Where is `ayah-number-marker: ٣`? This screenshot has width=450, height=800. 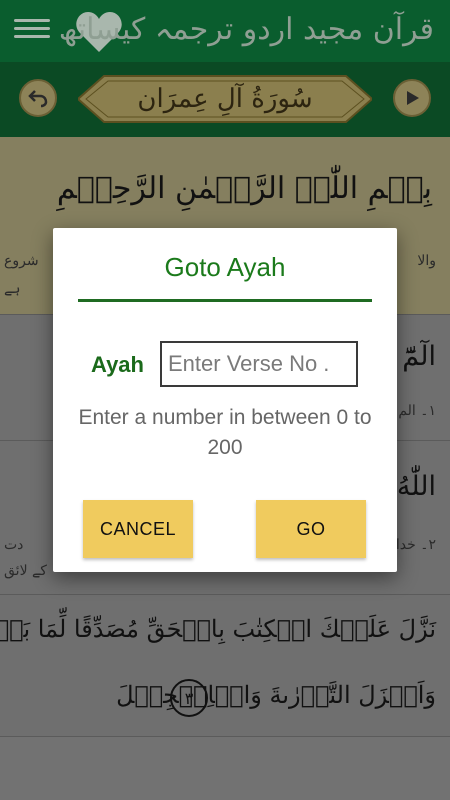
ayah-number-marker: ٣ is located at coordinates (189, 698).